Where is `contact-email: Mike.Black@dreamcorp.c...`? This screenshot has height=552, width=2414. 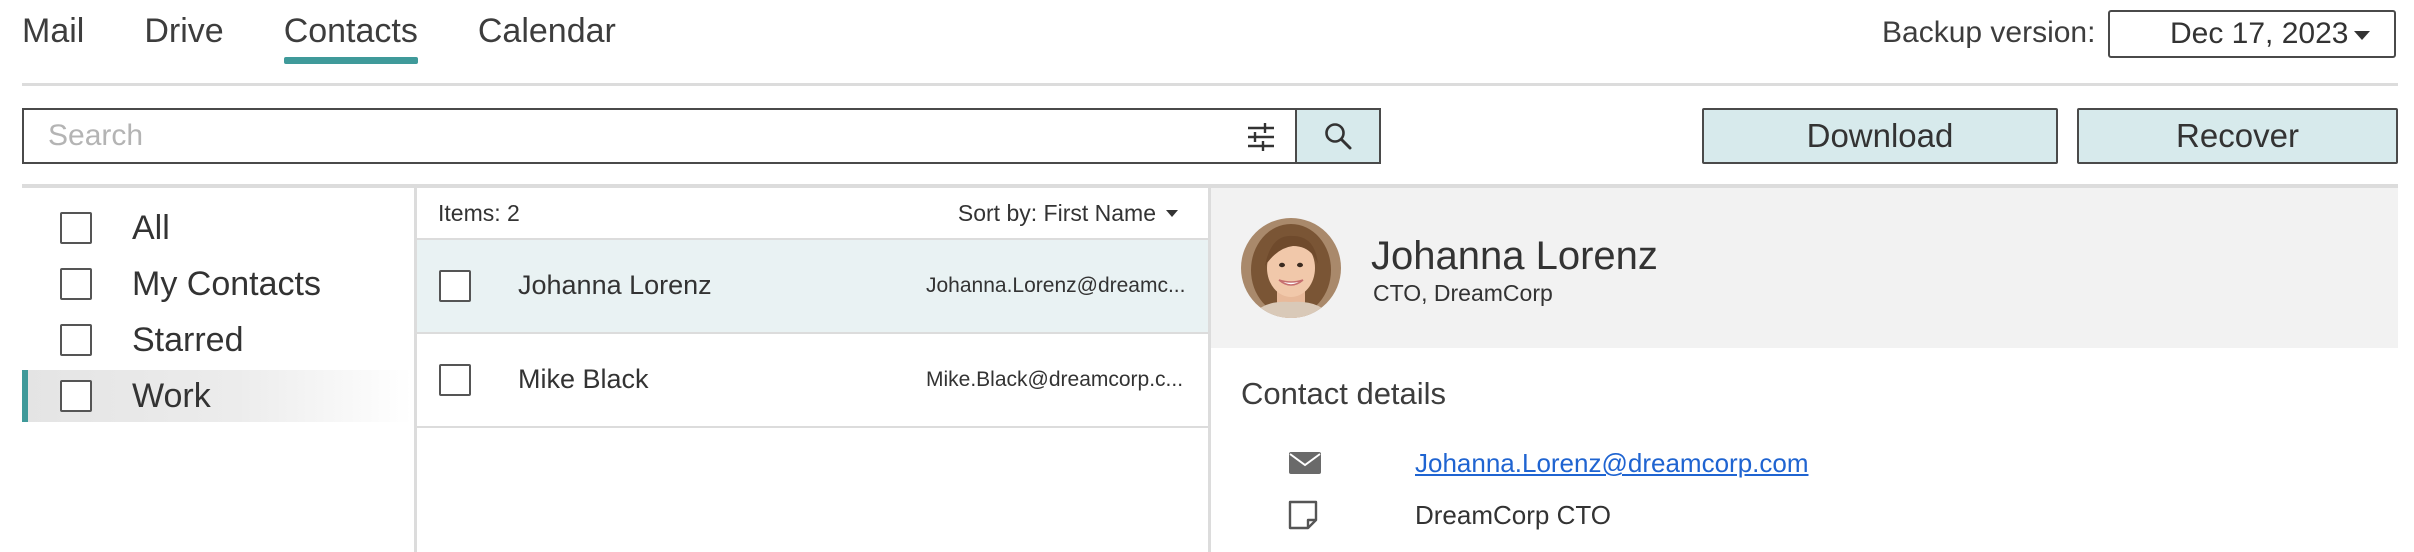
contact-email: Mike.Black@dreamcorp.c... is located at coordinates (1055, 379).